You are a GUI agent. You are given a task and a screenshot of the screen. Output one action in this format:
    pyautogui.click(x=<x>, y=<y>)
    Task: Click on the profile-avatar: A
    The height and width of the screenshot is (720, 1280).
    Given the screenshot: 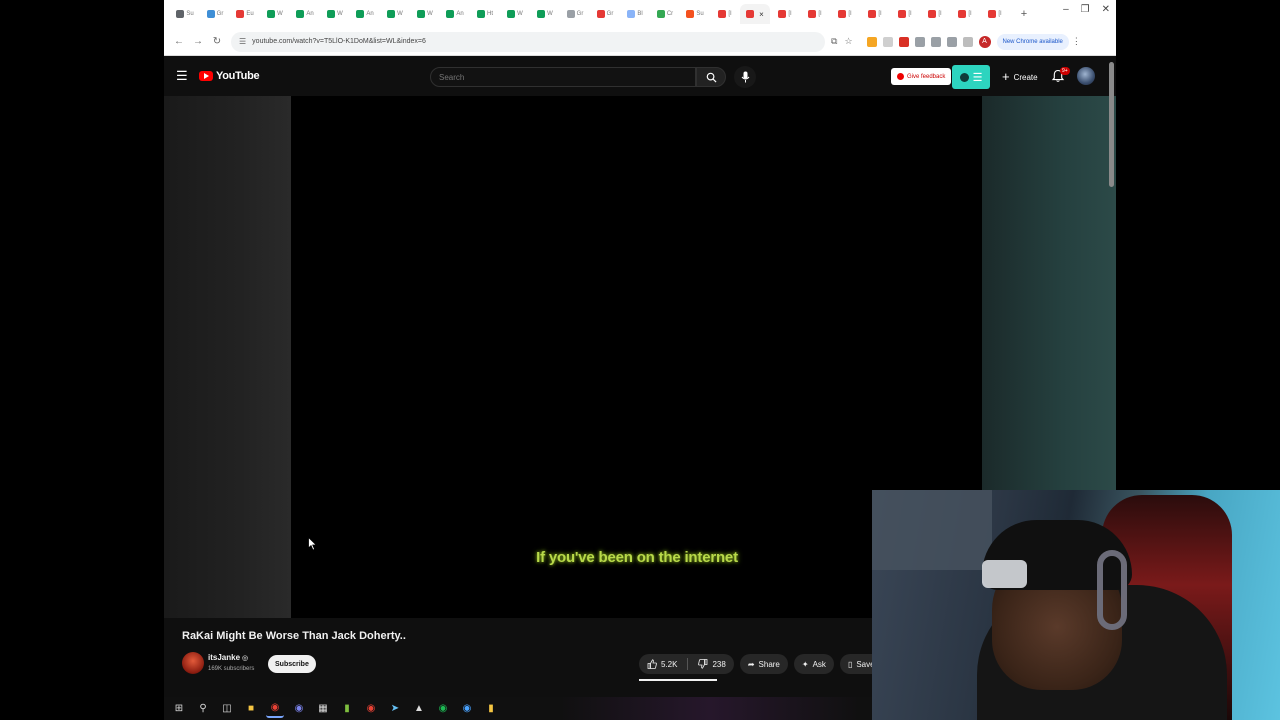 What is the action you would take?
    pyautogui.click(x=984, y=41)
    